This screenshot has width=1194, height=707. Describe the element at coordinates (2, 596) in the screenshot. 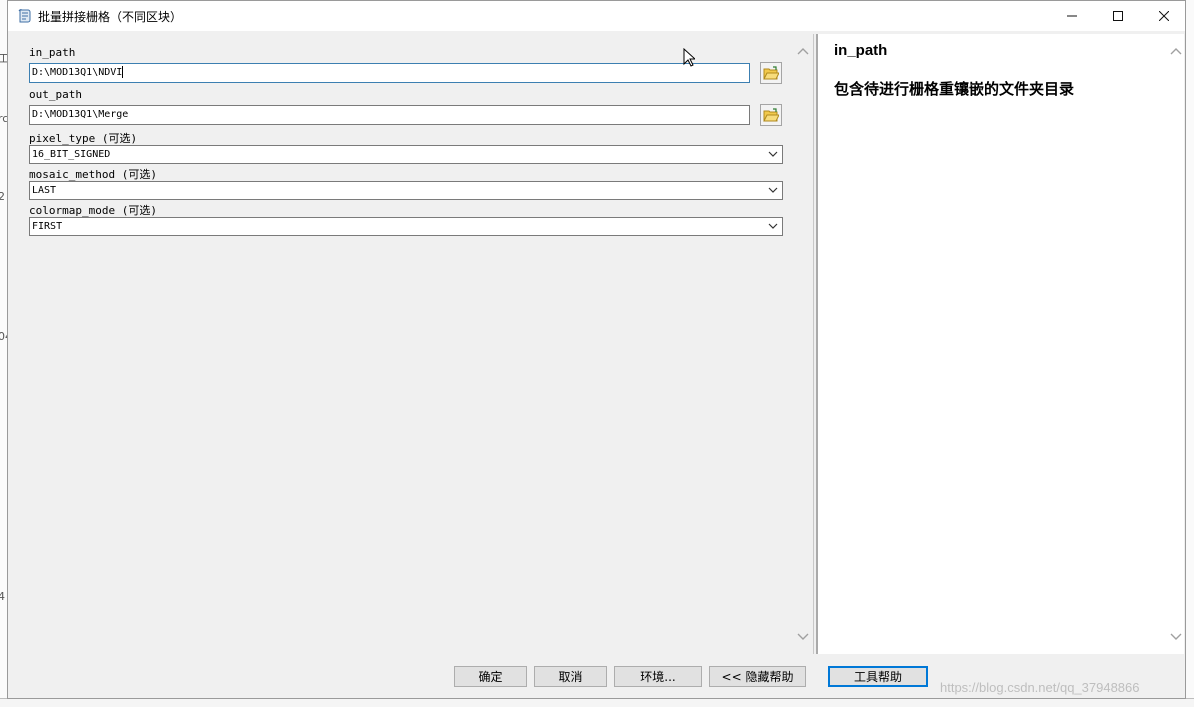

I see `background-fragment: 4` at that location.